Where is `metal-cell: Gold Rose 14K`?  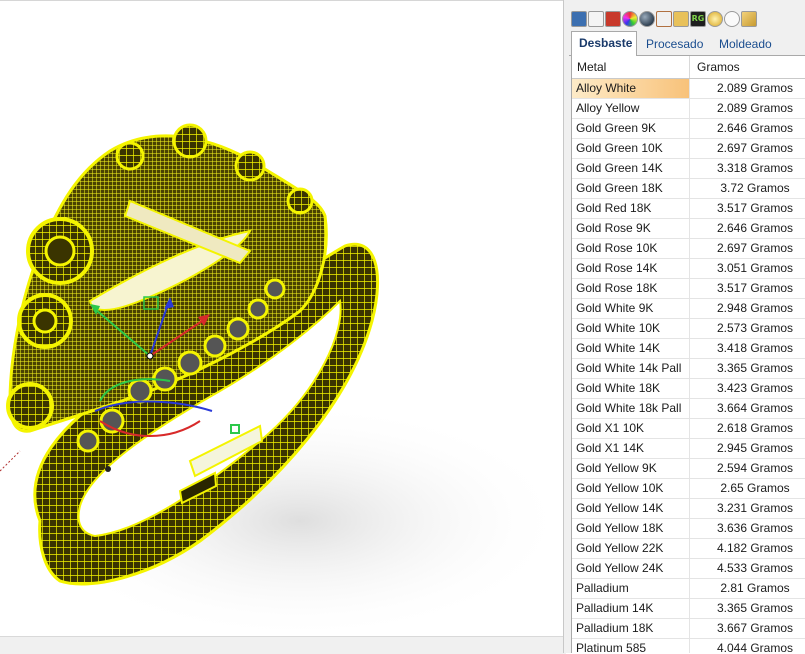
metal-cell: Gold Rose 14K is located at coordinates (631, 269).